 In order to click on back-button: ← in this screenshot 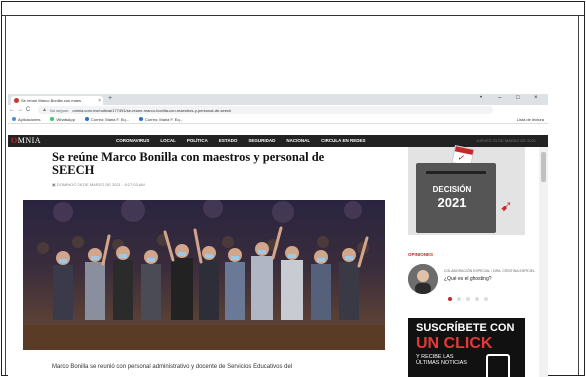, I will do `click(12, 110)`.